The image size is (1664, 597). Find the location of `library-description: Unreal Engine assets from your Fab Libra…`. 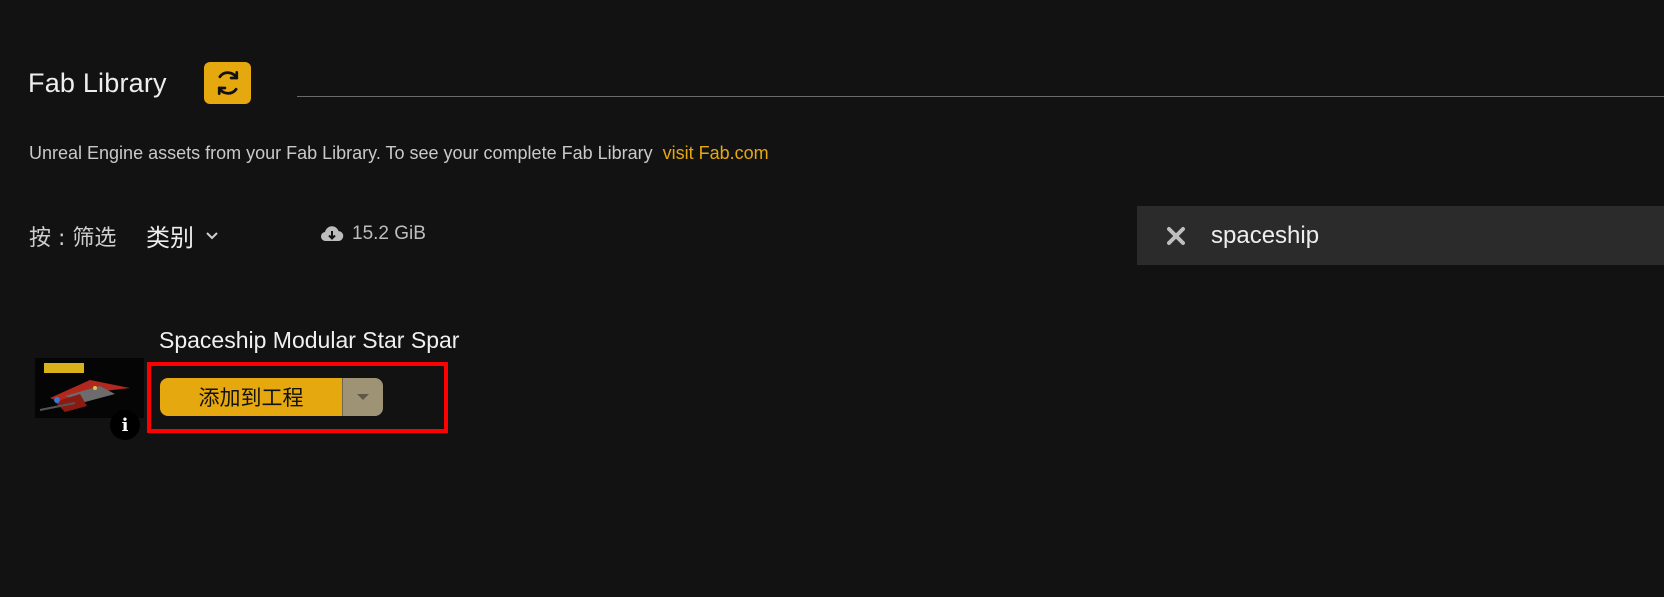

library-description: Unreal Engine assets from your Fab Libra… is located at coordinates (399, 153).